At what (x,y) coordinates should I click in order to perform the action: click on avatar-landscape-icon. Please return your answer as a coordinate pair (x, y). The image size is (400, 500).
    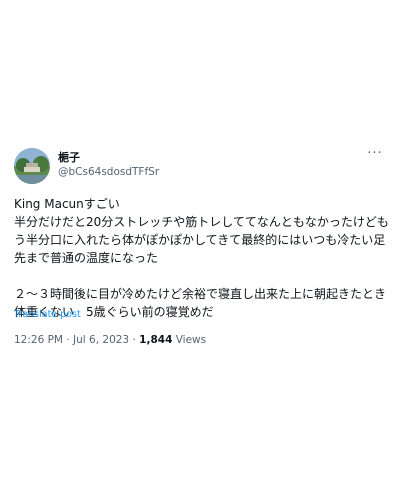
    Looking at the image, I should click on (32, 166).